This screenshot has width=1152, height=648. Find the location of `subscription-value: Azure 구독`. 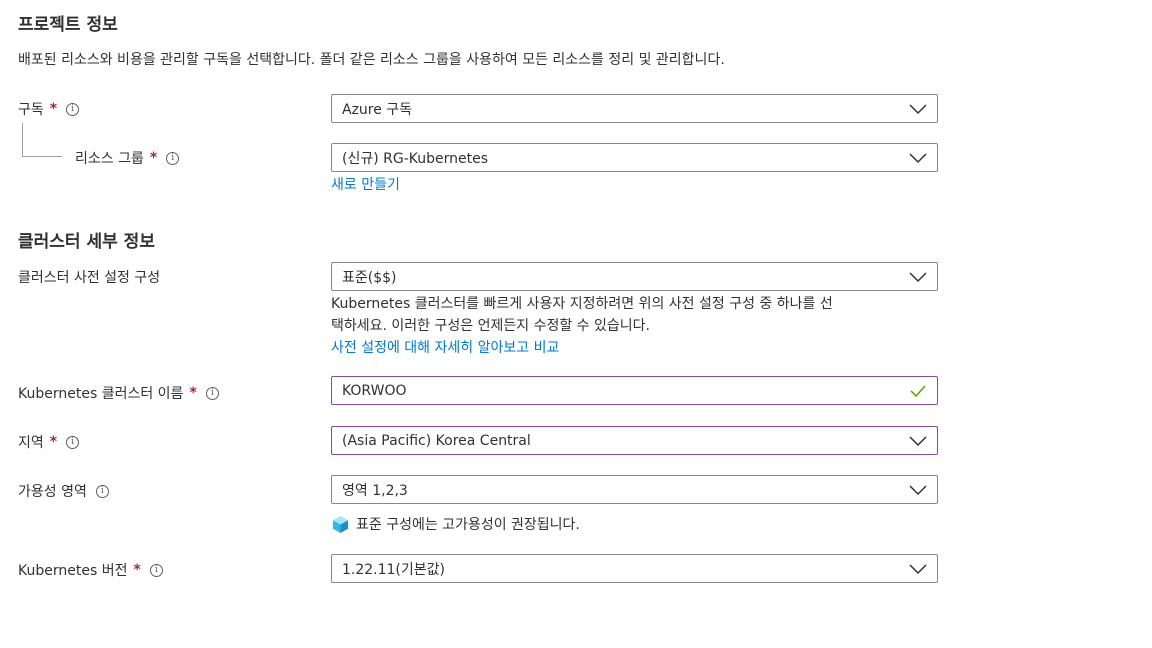

subscription-value: Azure 구독 is located at coordinates (377, 109).